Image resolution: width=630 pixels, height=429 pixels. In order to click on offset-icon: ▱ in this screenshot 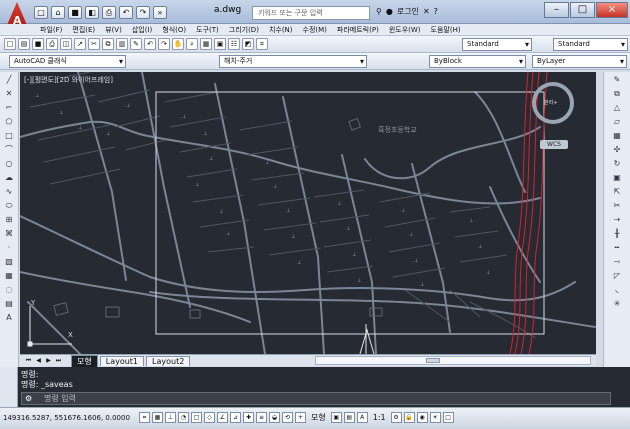, I will do `click(617, 122)`.